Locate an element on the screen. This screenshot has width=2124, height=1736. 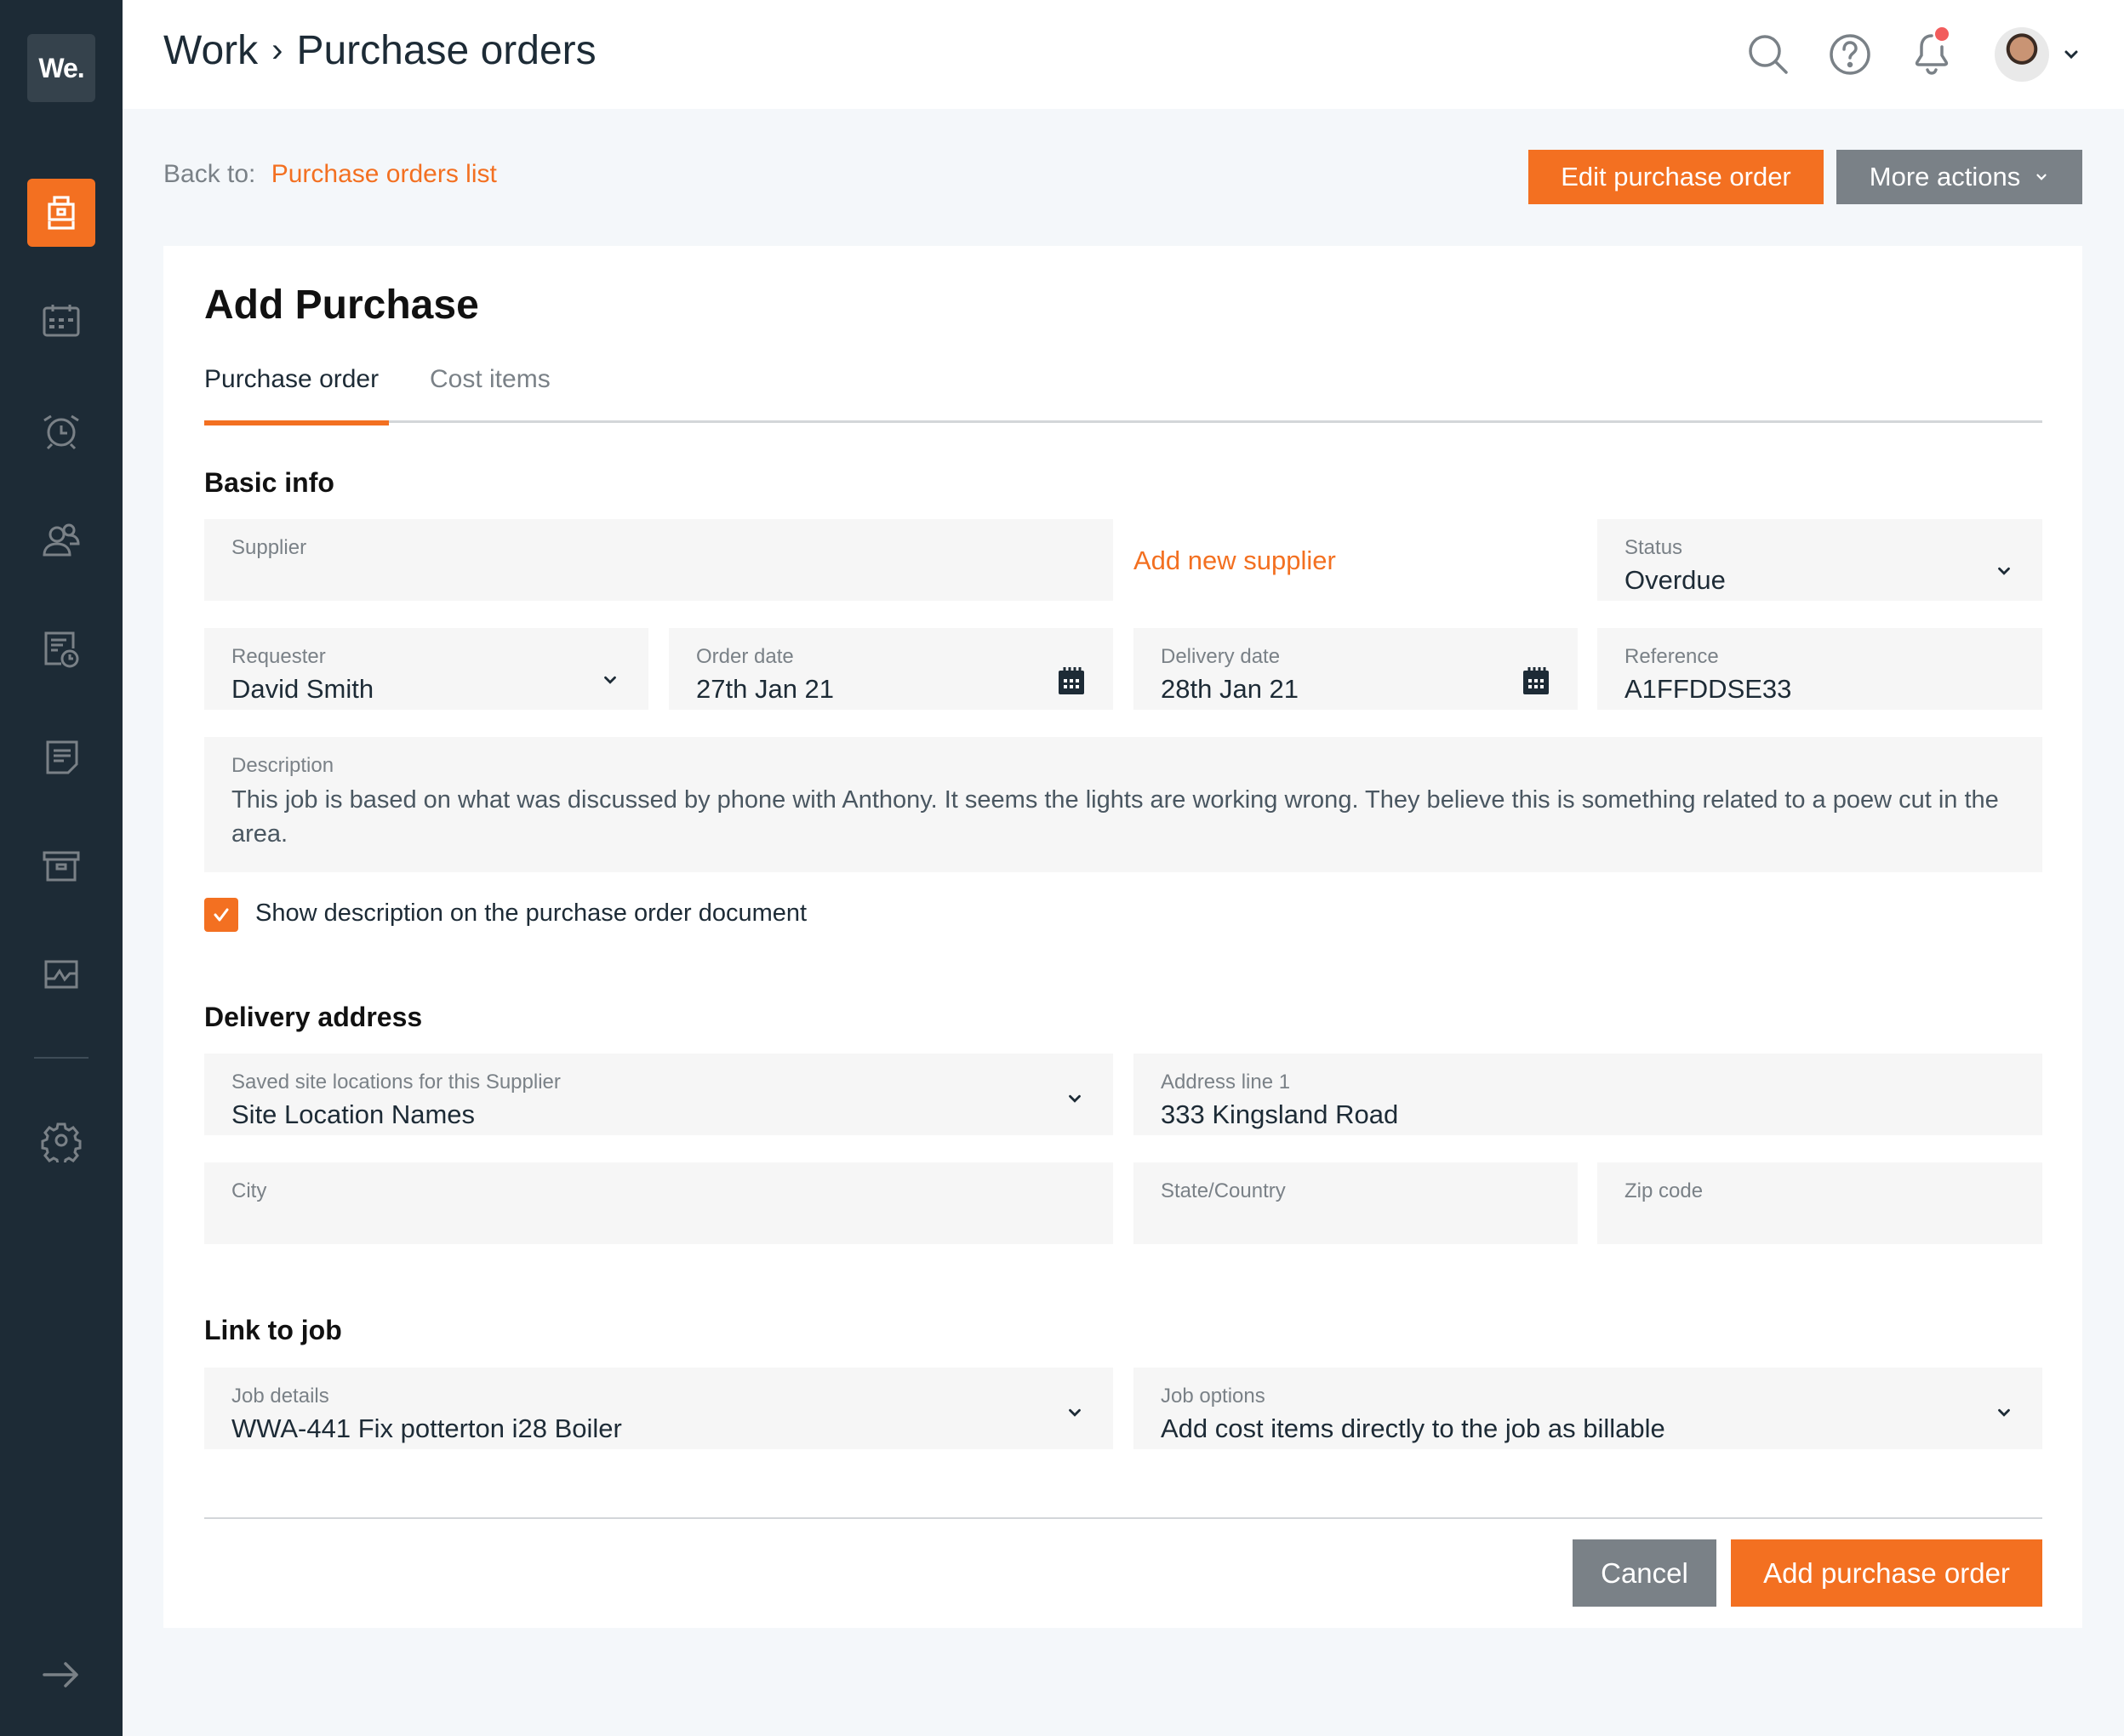
field-value: Overdue is located at coordinates (1675, 580).